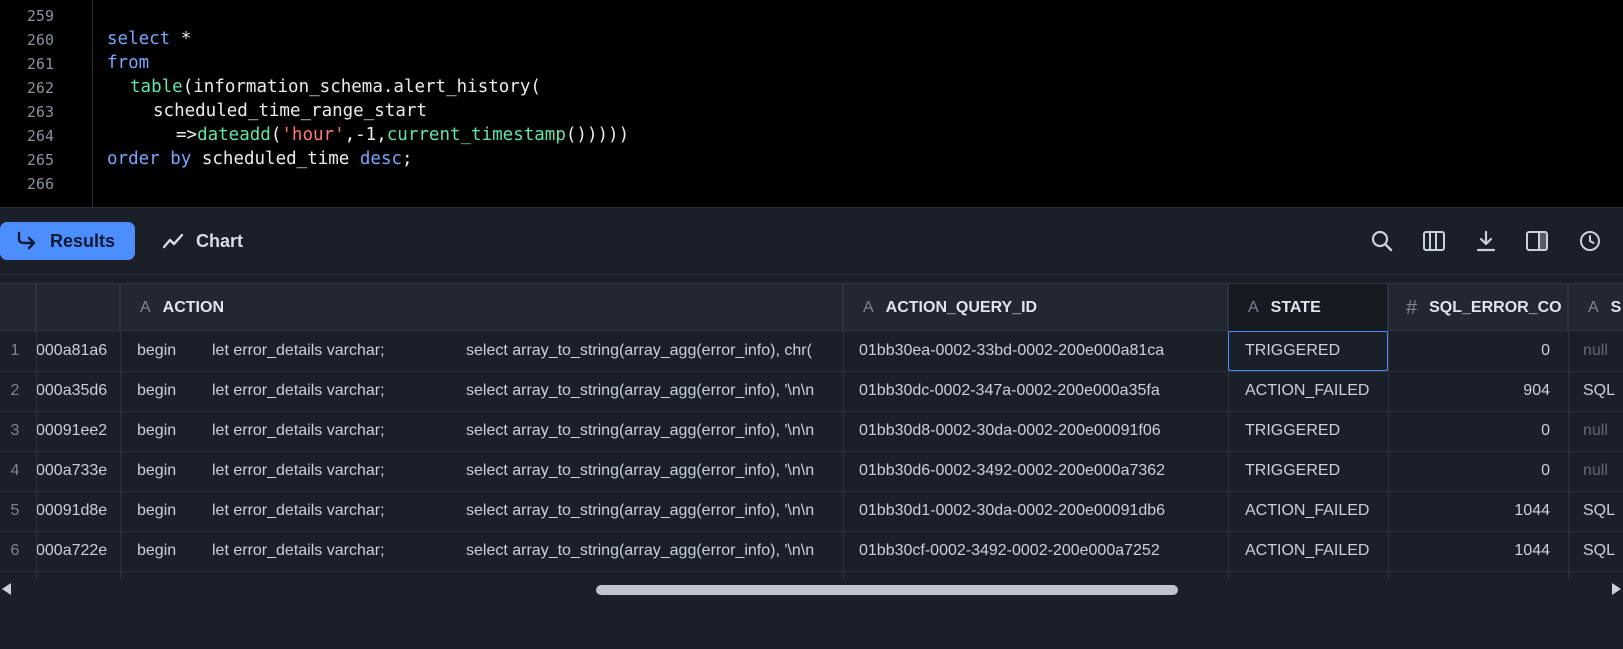 This screenshot has height=649, width=1623. Describe the element at coordinates (1478, 308) in the screenshot. I see `column-header-sql-error-code: # SQL_ERROR_CO` at that location.